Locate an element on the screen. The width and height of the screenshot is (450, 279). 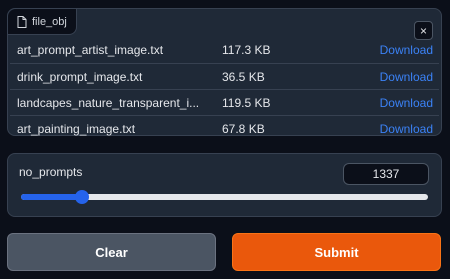
file-size: 119.5 KB is located at coordinates (246, 102).